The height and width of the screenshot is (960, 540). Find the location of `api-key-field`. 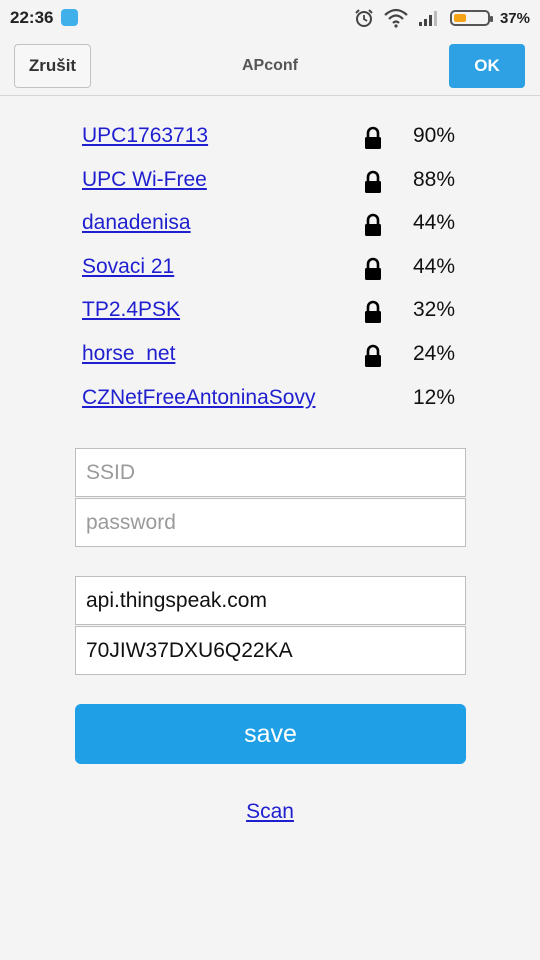

api-key-field is located at coordinates (270, 650).